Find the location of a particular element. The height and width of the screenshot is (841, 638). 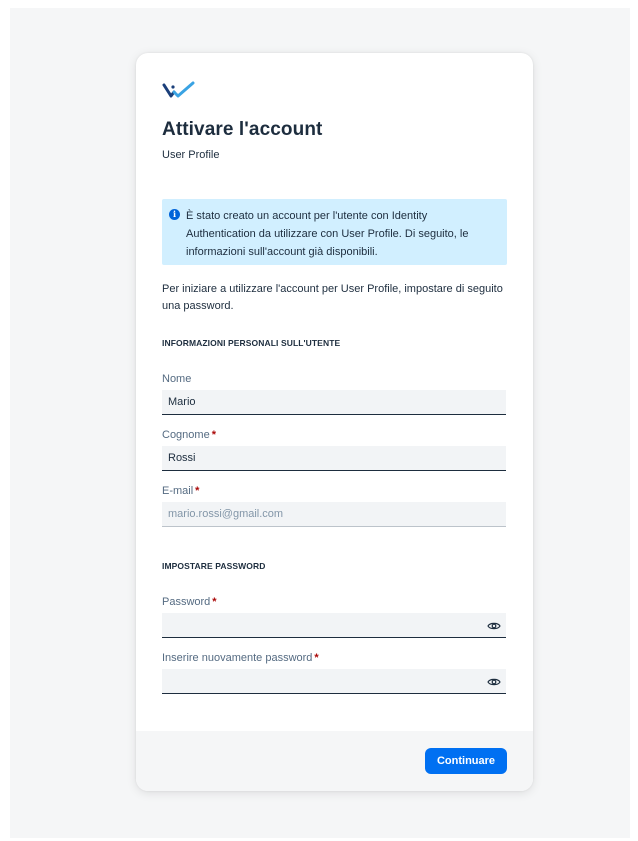

confirm-password-label-text: Inserire nuovamente password is located at coordinates (237, 658).